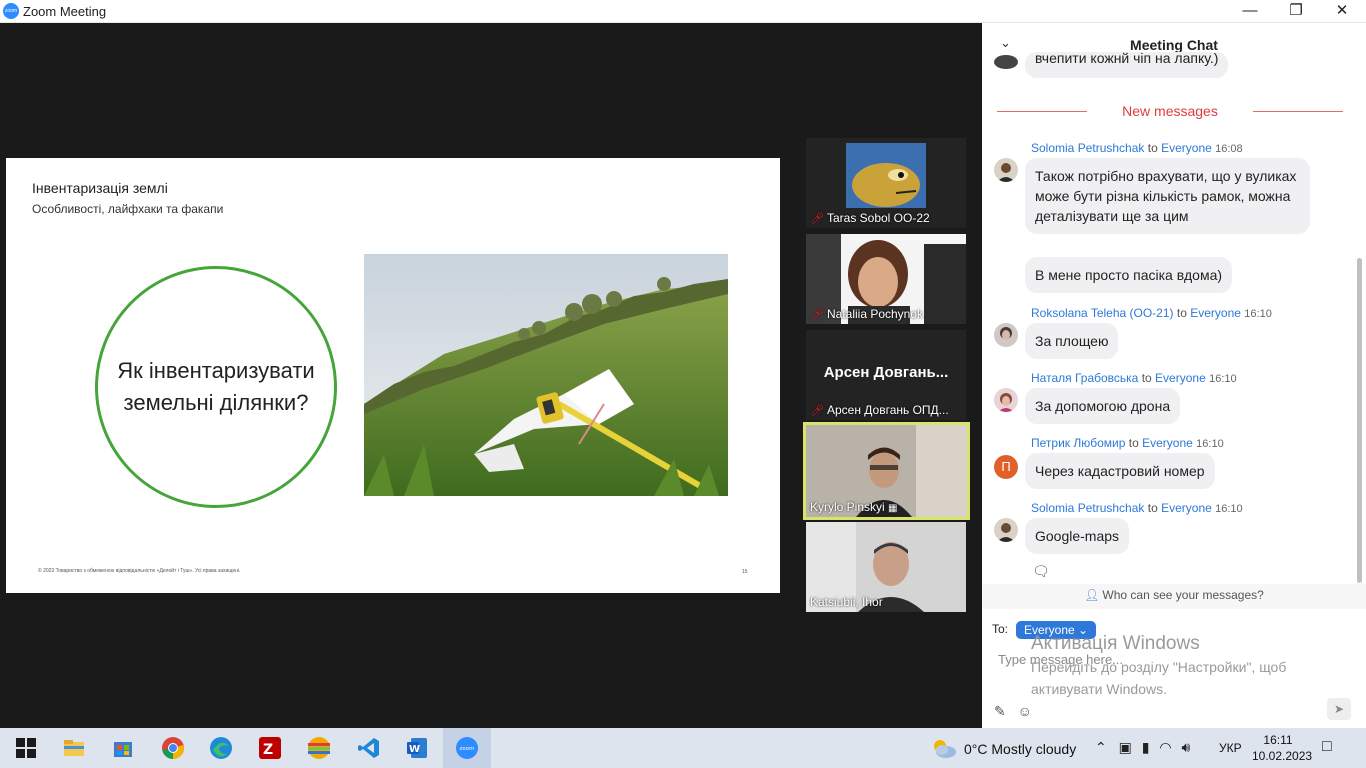 This screenshot has width=1366, height=768. What do you see at coordinates (1120, 471) in the screenshot?
I see `chat-message-bubble: Через кадастровий номер` at bounding box center [1120, 471].